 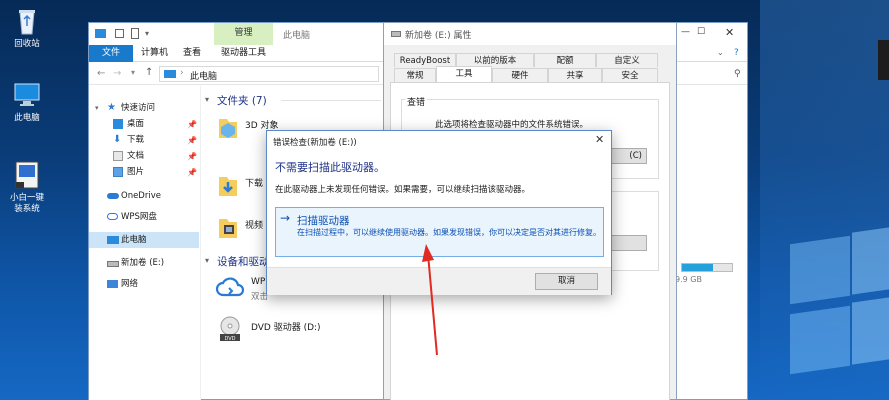 I want to click on navigation-pane: ▾ ★ 快速访问 桌面 📌 ⬇ 下载 📌 文档 📌 图片 📌 OneDrive, so click(x=145, y=243).